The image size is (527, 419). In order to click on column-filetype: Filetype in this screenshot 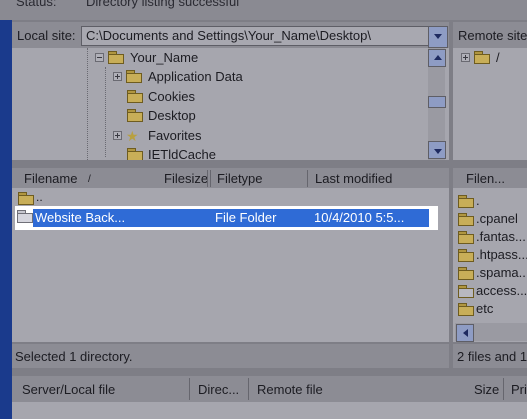, I will do `click(240, 178)`.